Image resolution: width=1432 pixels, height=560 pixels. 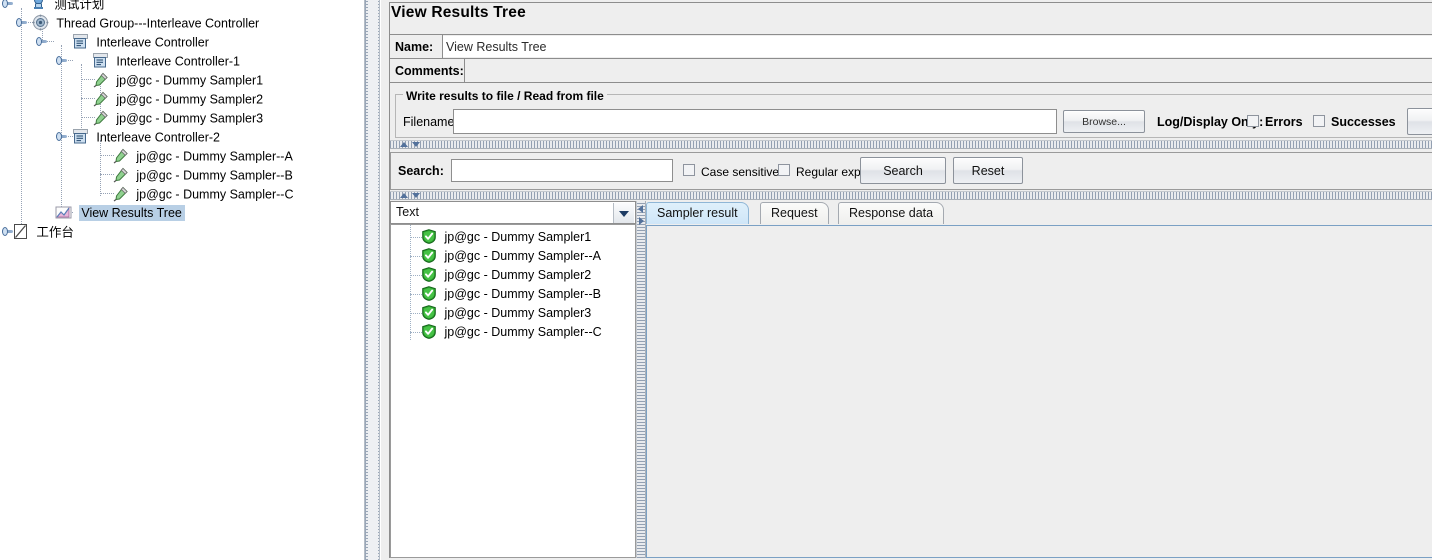 I want to click on search-button: Search, so click(x=903, y=170).